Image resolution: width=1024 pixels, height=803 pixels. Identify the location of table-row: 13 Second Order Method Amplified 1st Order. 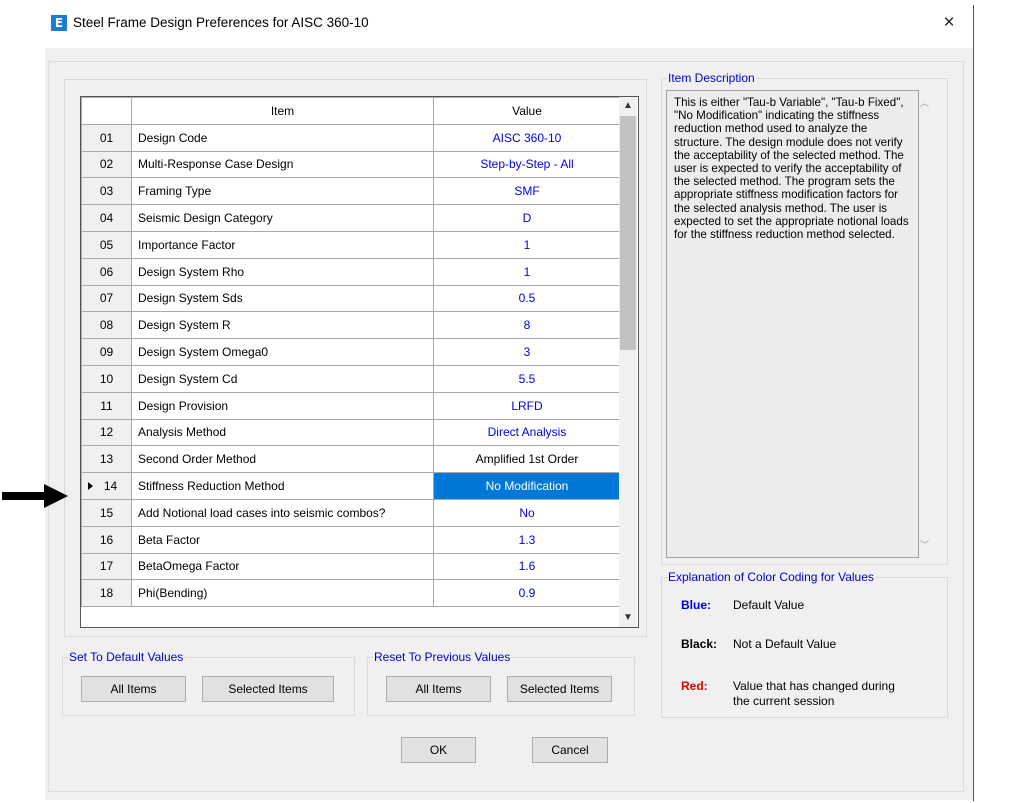
(351, 459).